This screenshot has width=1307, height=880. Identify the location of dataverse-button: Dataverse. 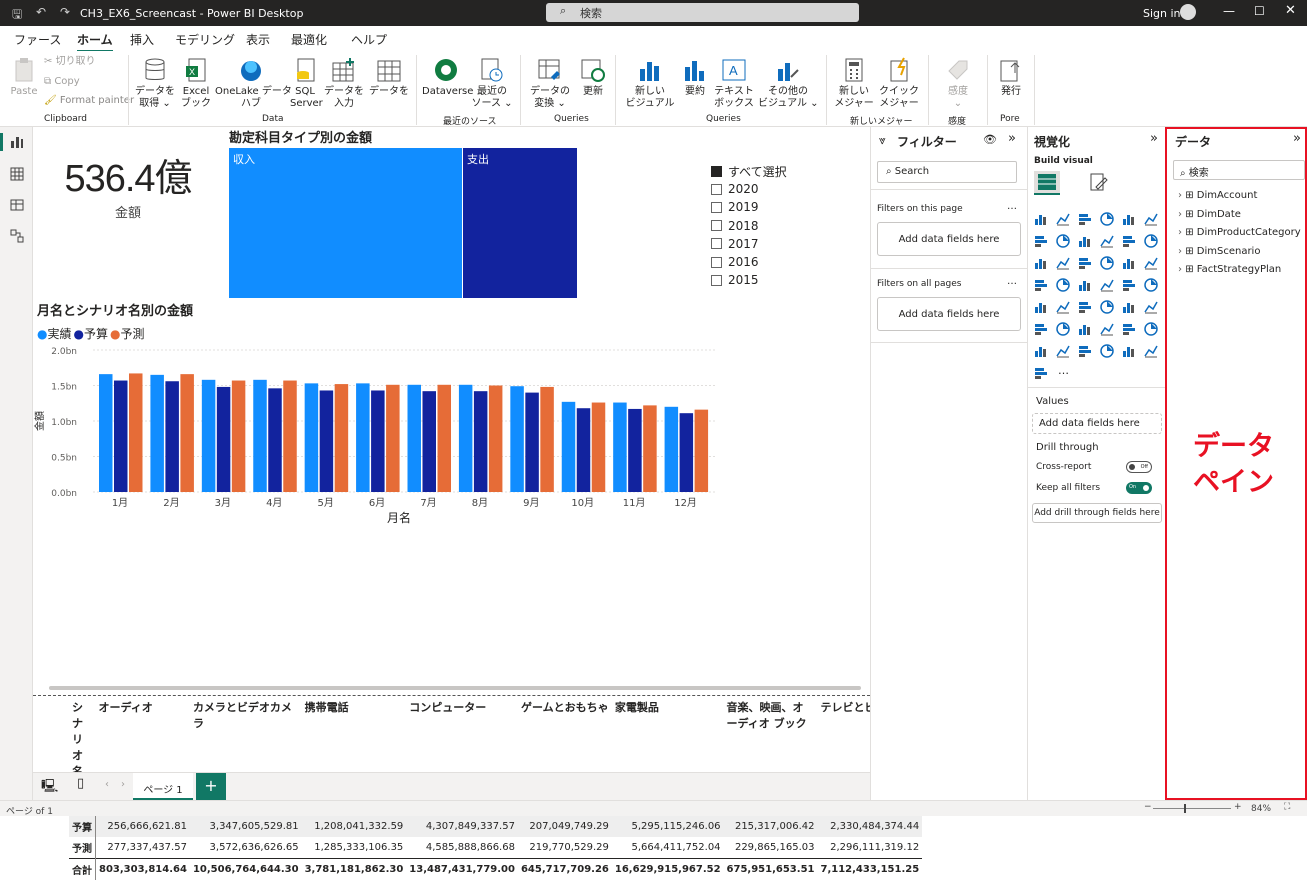
(446, 77).